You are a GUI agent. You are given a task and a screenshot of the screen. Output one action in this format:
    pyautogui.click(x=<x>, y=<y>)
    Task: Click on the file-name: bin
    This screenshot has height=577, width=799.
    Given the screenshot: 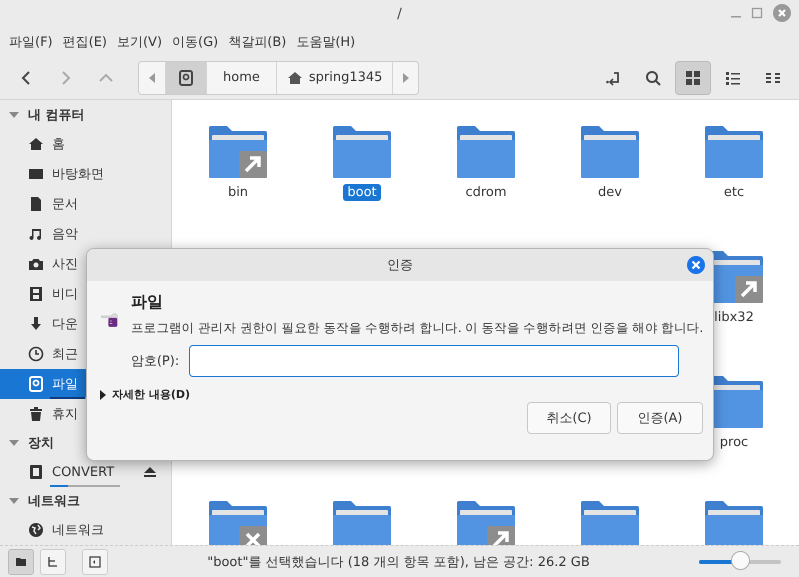 What is the action you would take?
    pyautogui.click(x=238, y=192)
    